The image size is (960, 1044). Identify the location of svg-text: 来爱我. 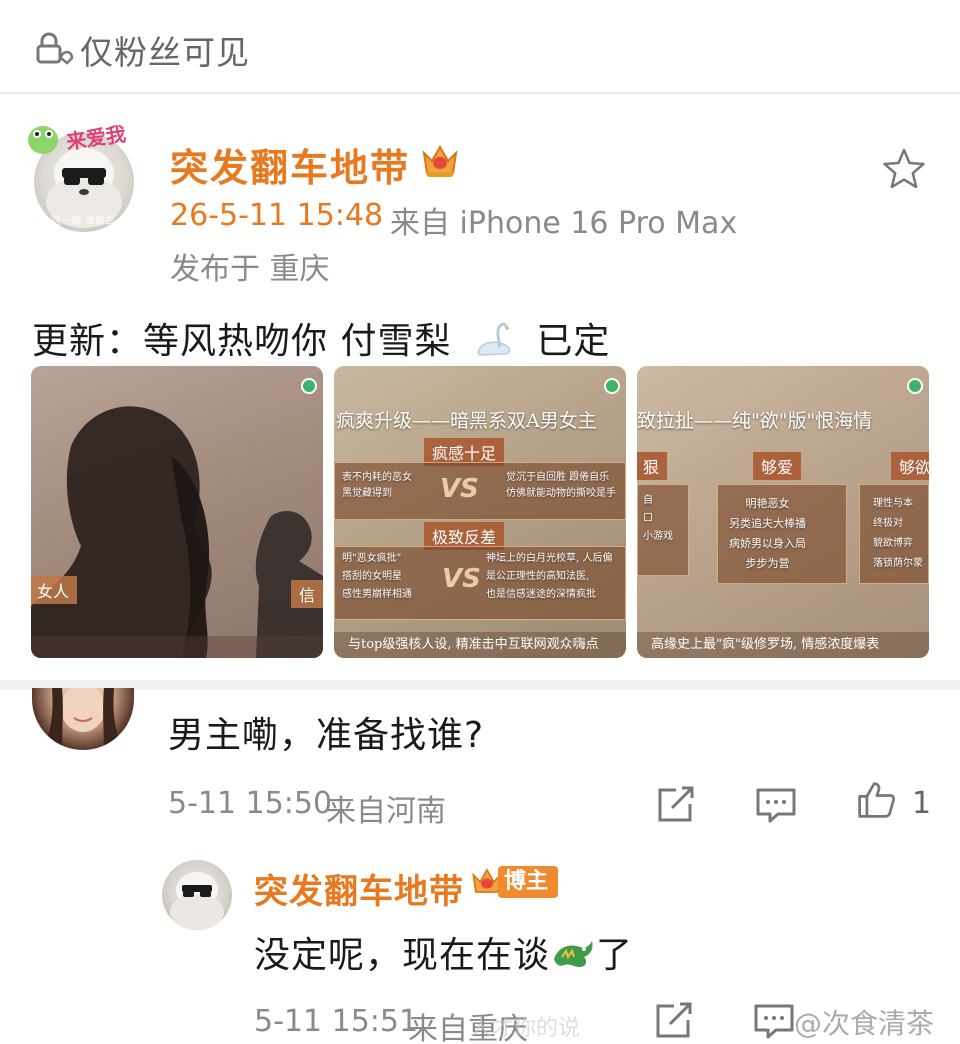
(96, 138).